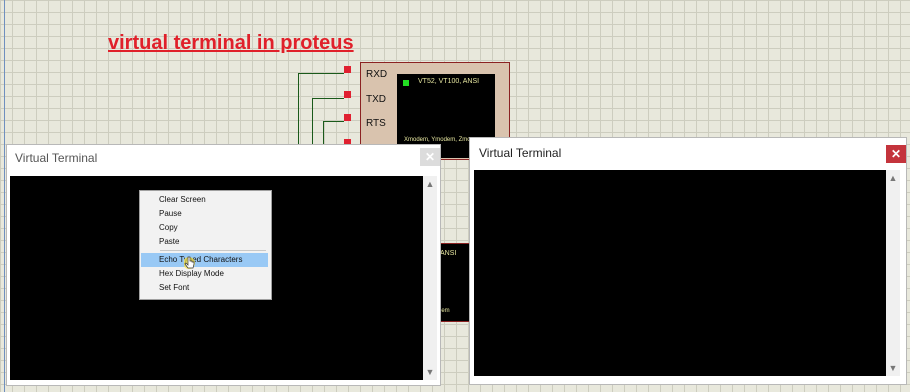 Image resolution: width=910 pixels, height=392 pixels. What do you see at coordinates (56, 158) in the screenshot?
I see `window-title-left: Virtual Terminal` at bounding box center [56, 158].